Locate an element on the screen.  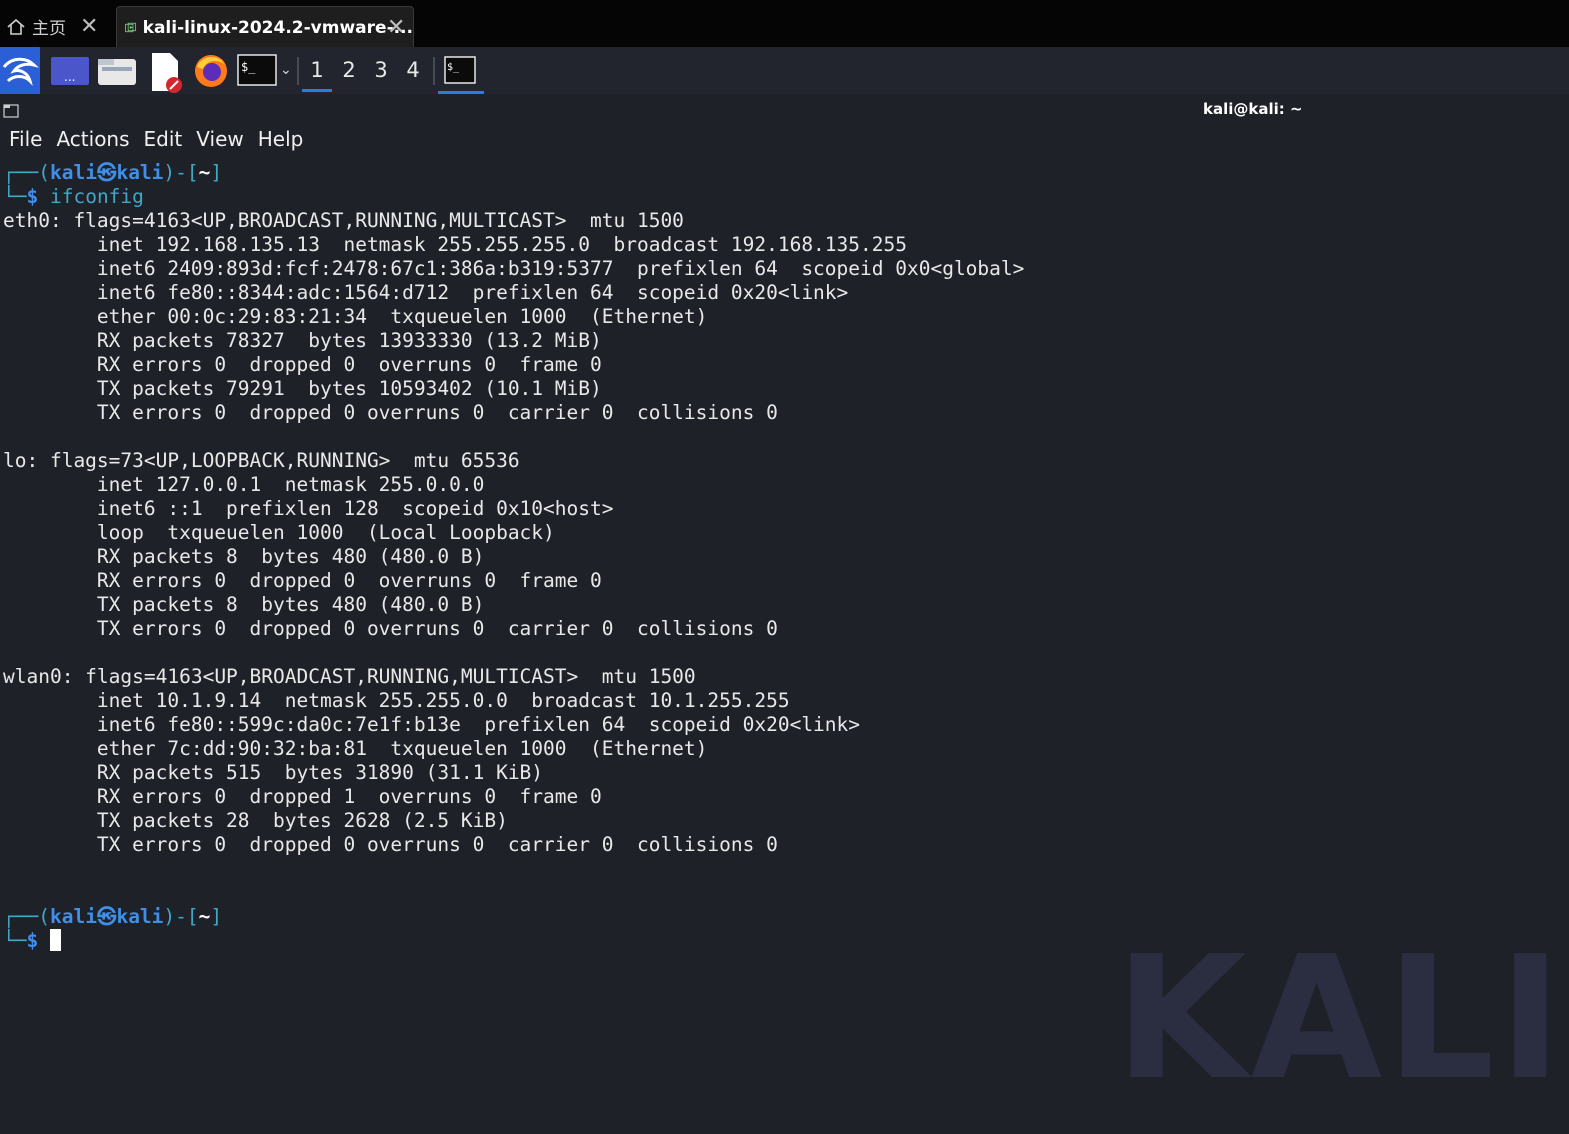
output-line: RX packets 515 bytes 31890 (31.1 KiB) is located at coordinates (273, 772).